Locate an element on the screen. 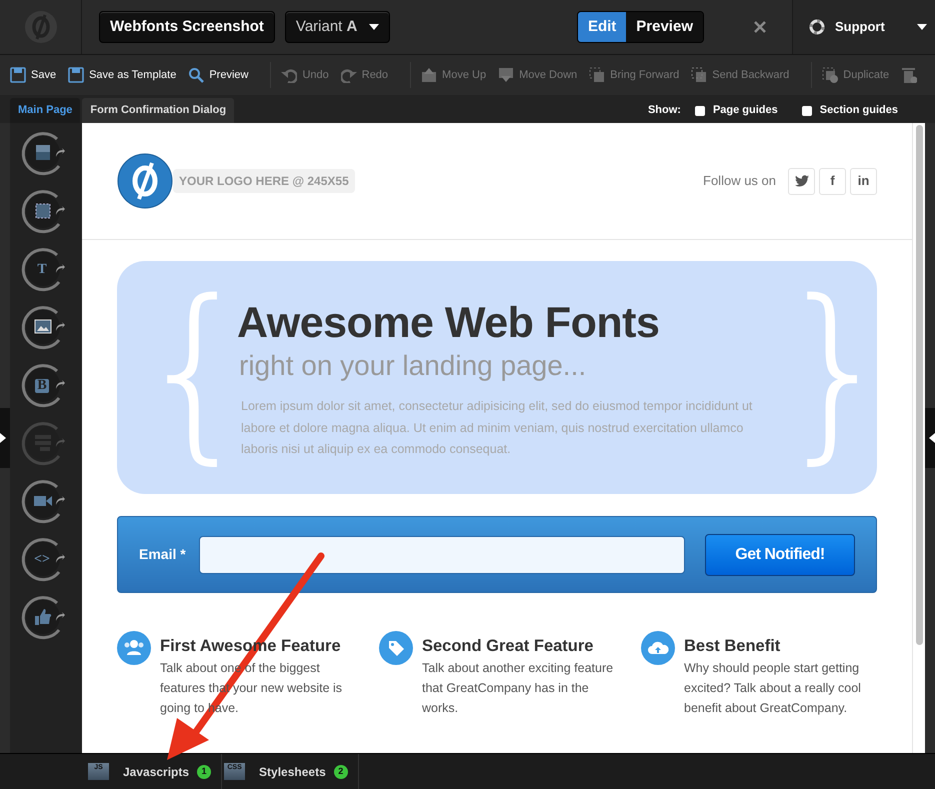 This screenshot has height=789, width=935. toolbar-button: Preview is located at coordinates (218, 75).